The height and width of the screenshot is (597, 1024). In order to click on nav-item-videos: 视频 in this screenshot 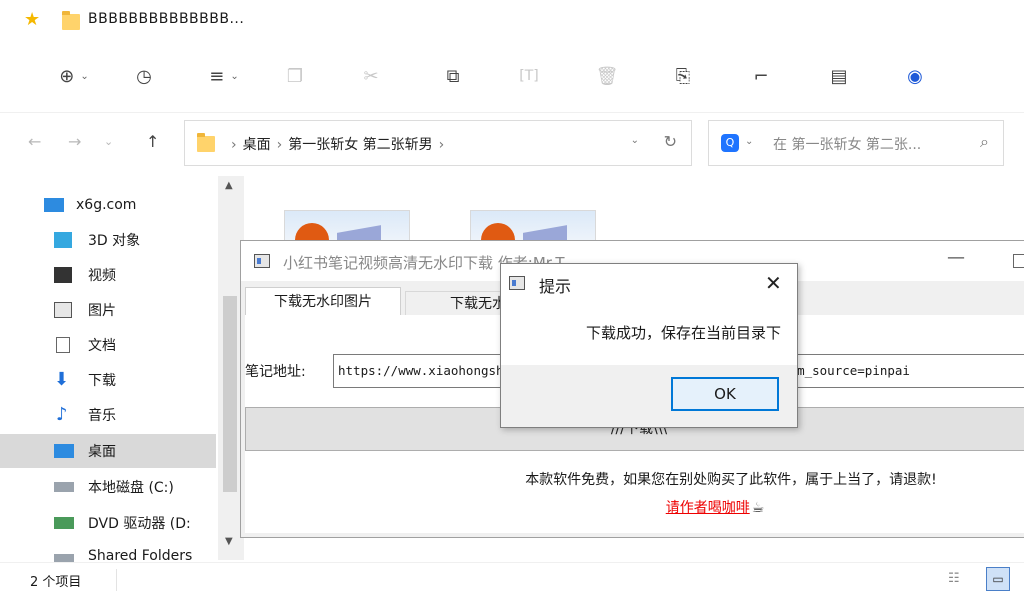, I will do `click(108, 275)`.